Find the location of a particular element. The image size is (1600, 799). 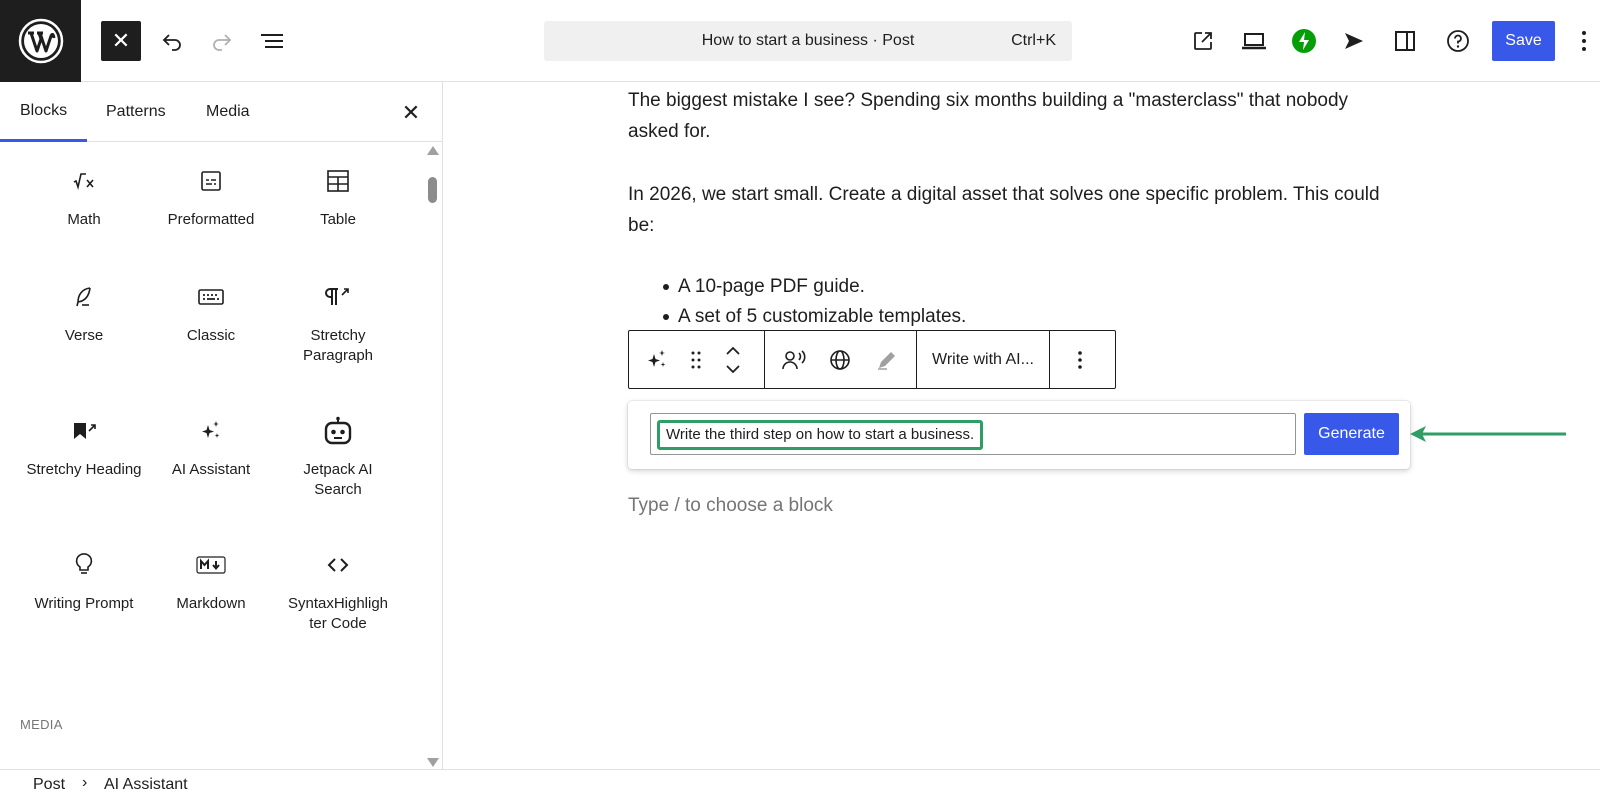

publish-send-button is located at coordinates (1354, 41).